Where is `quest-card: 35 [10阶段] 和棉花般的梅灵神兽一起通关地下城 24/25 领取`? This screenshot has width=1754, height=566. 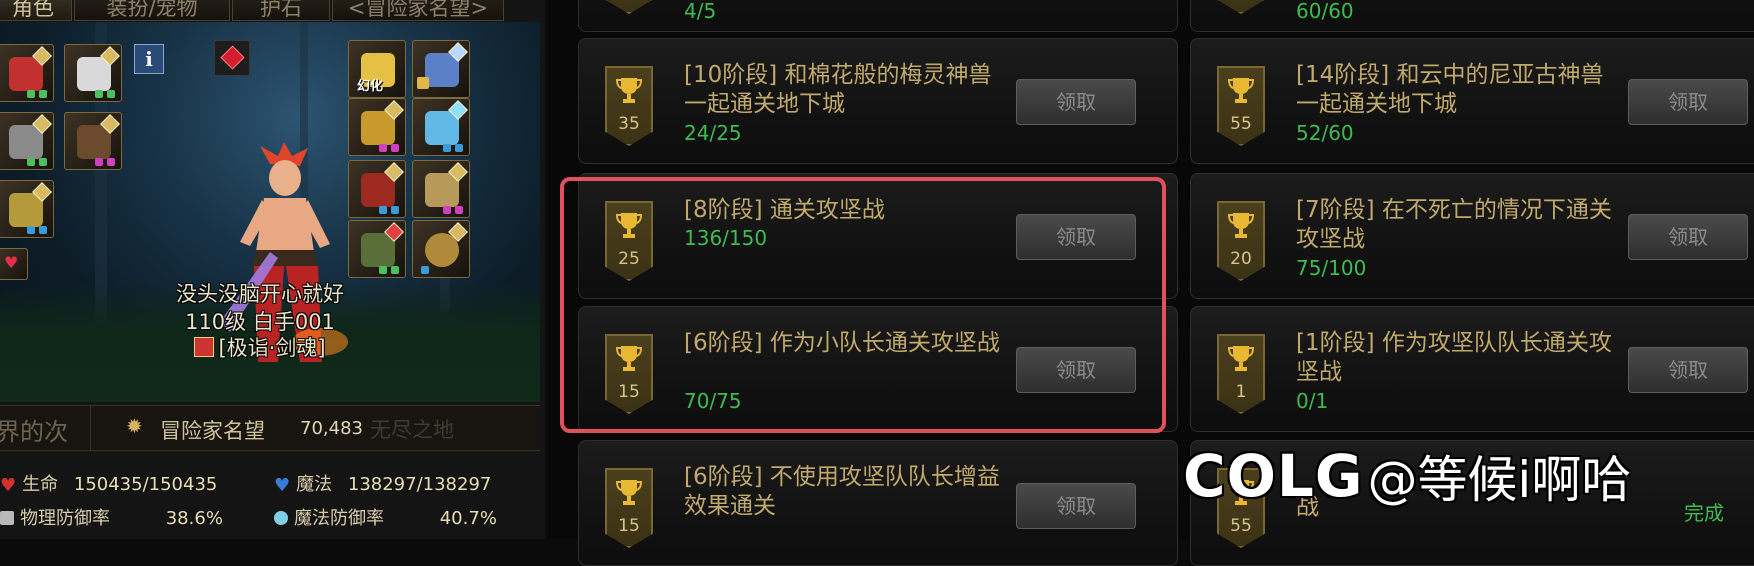
quest-card: 35 [10阶段] 和棉花般的梅灵神兽一起通关地下城 24/25 领取 is located at coordinates (878, 101).